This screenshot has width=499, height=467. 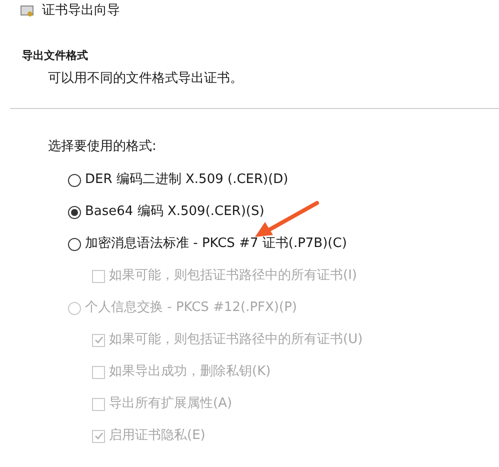 I want to click on format-radio: 加密消息语法标准 - PKCS #7 证书(.P7B)(C), so click(x=283, y=244).